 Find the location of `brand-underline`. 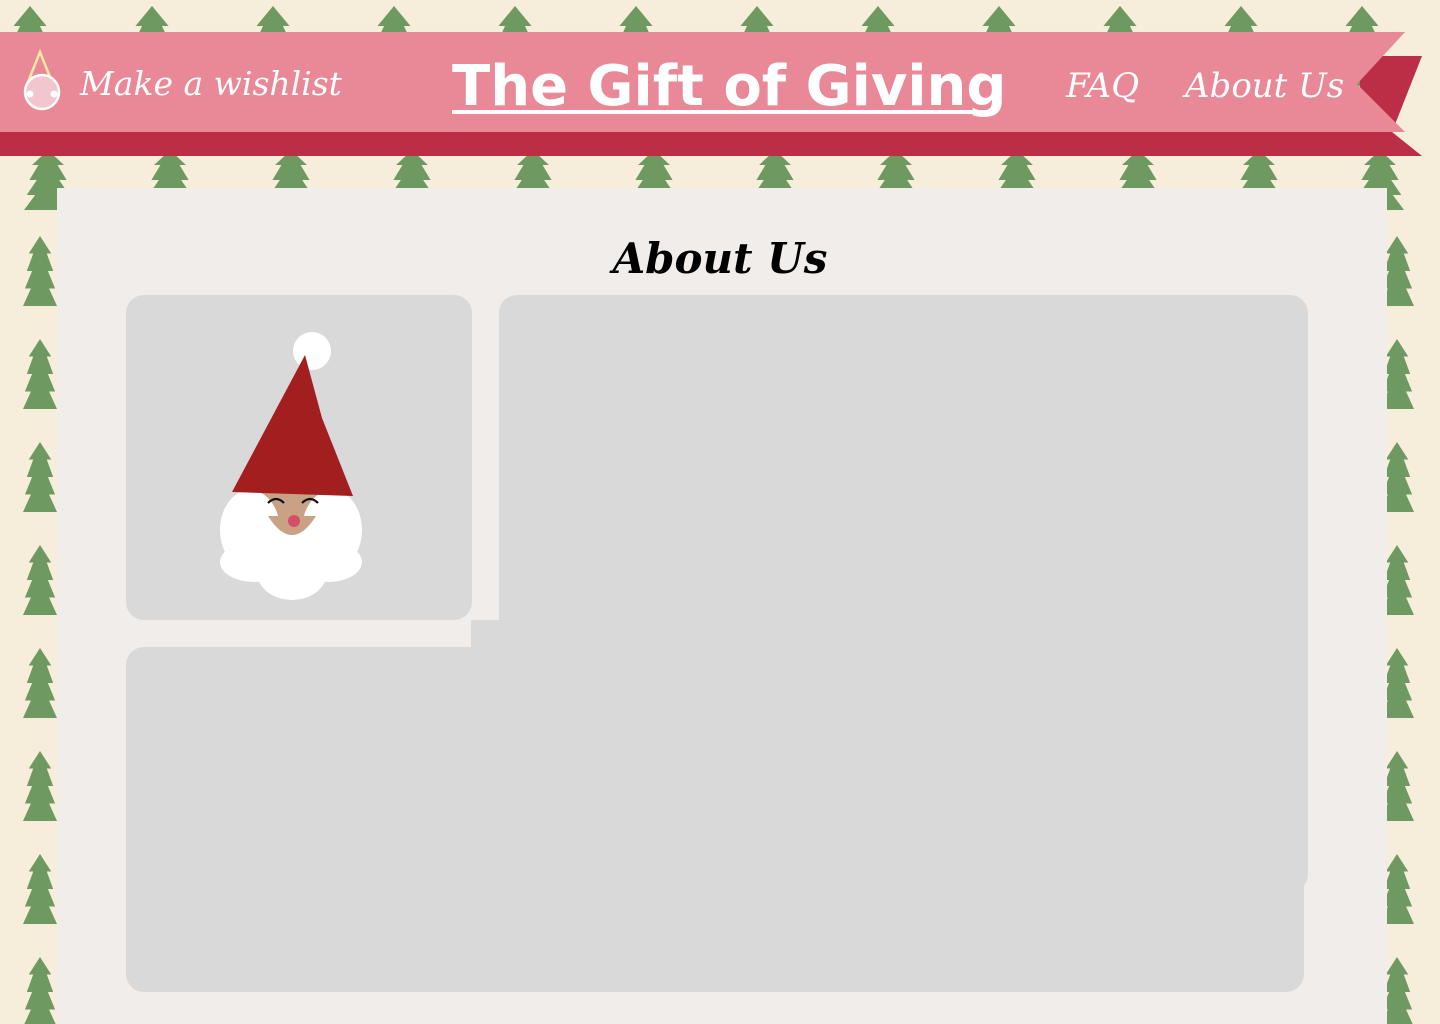

brand-underline is located at coordinates (721, 112).